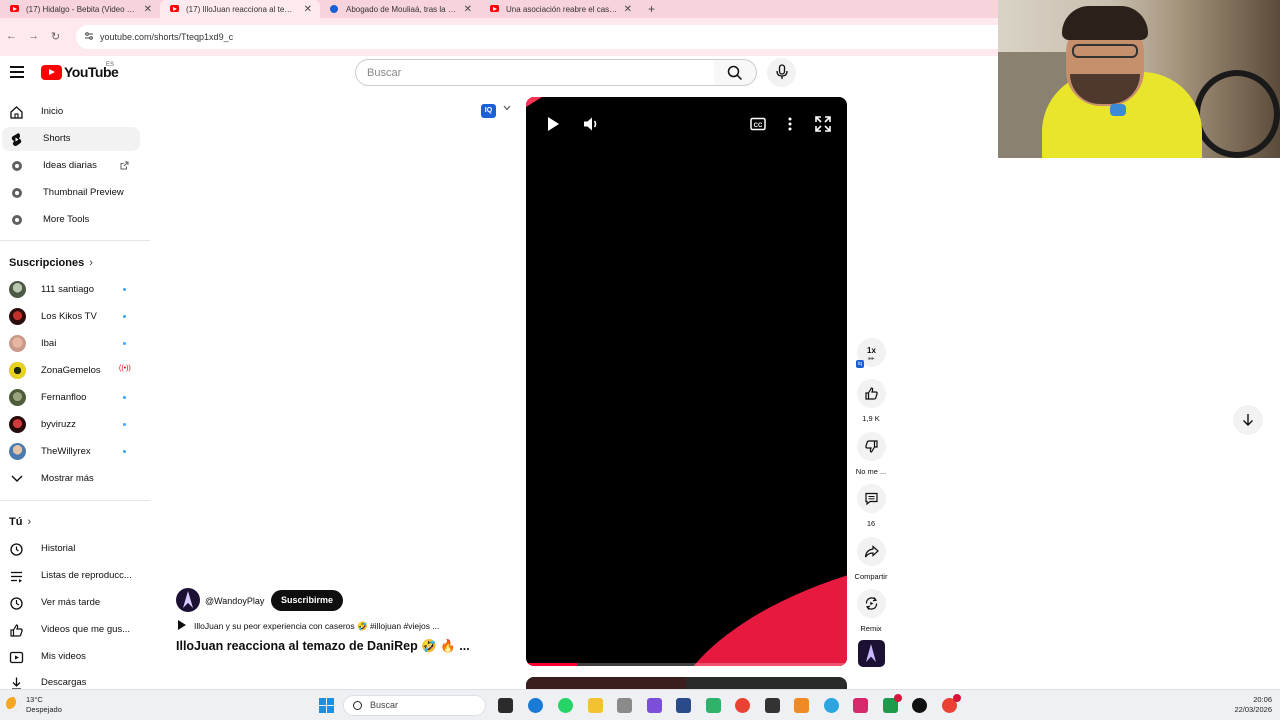 This screenshot has height=720, width=1280. Describe the element at coordinates (831, 705) in the screenshot. I see `telegram-icon` at that location.